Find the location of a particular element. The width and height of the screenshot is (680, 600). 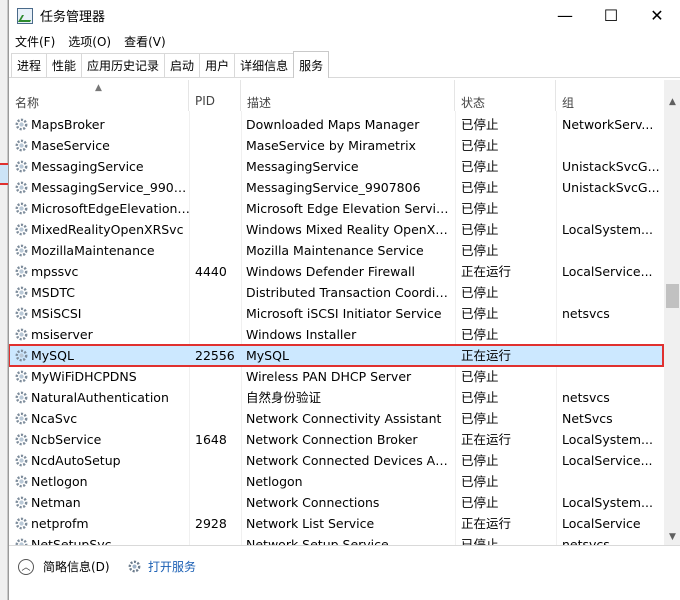

tab-startup: 启动 is located at coordinates (182, 65).